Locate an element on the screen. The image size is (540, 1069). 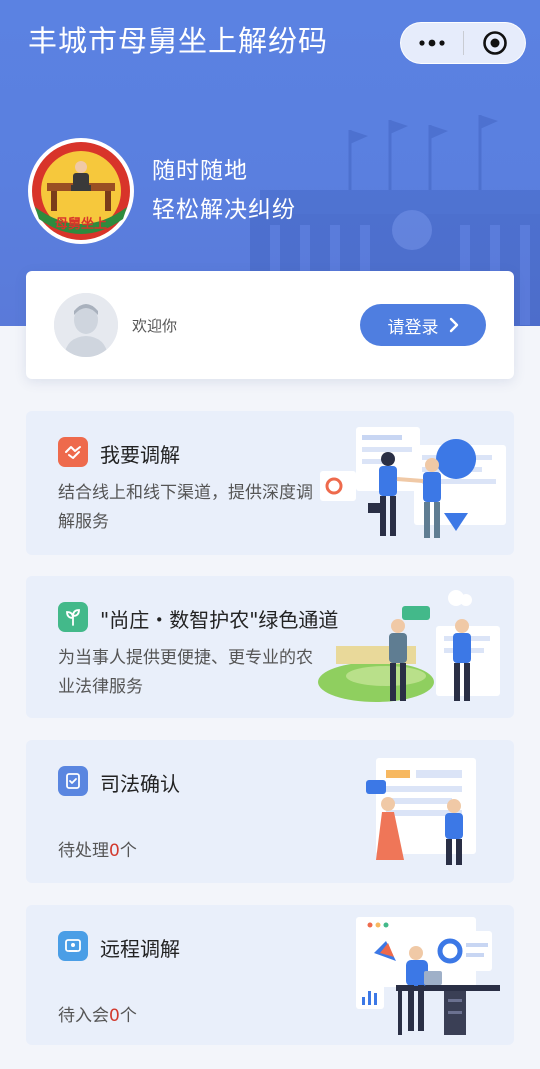
pending-count: 待处理0个 is located at coordinates (97, 848).